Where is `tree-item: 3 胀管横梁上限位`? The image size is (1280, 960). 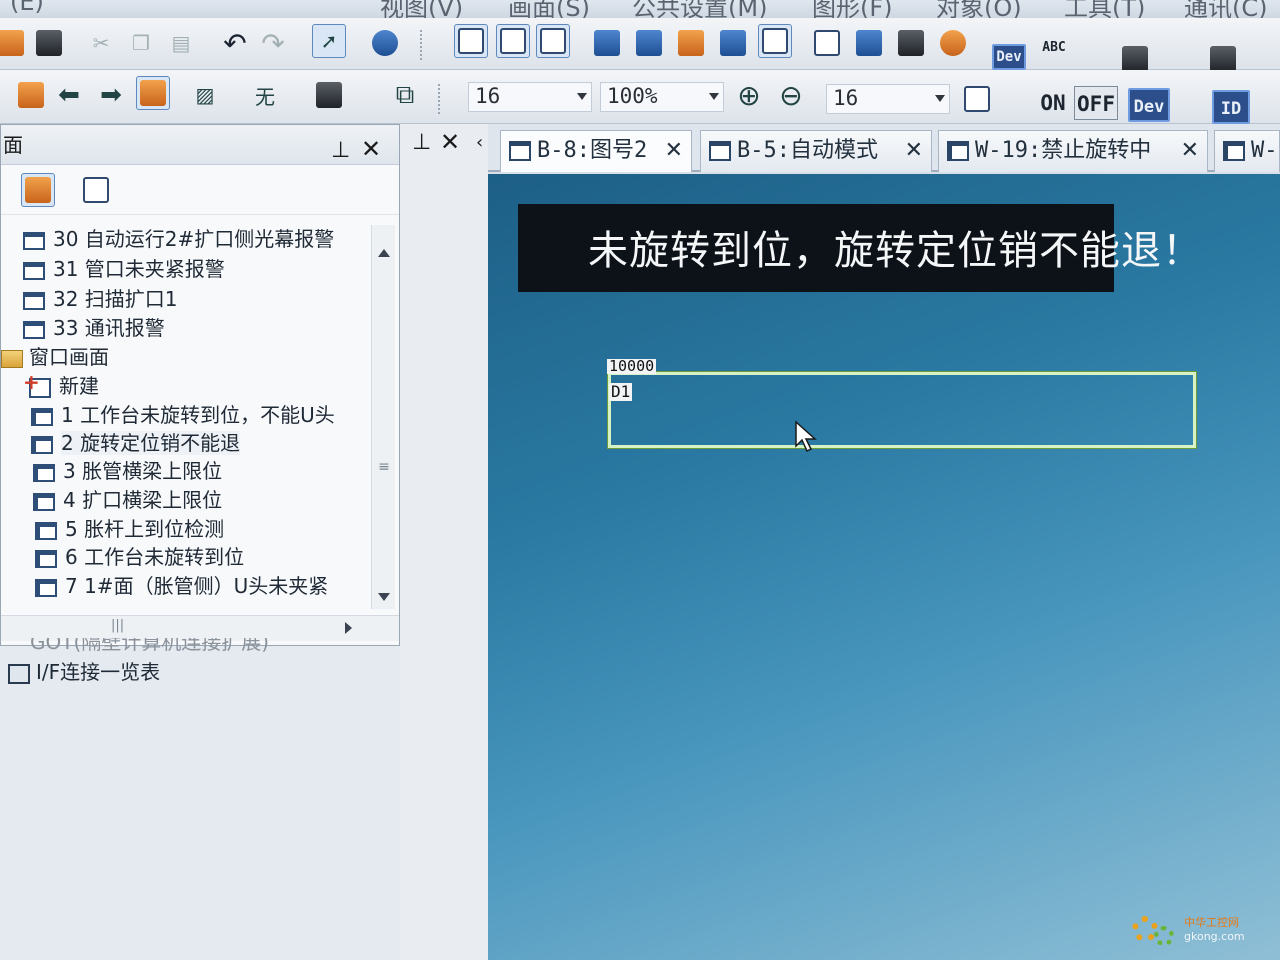
tree-item: 3 胀管横梁上限位 is located at coordinates (127, 471).